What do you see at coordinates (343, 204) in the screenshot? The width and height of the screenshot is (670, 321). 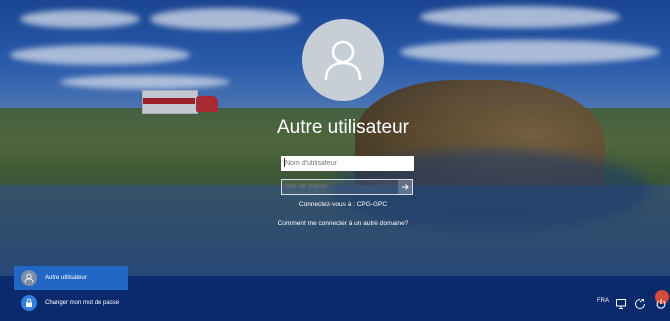 I see `domain-info: Connectez-vous à : CPG-GPC` at bounding box center [343, 204].